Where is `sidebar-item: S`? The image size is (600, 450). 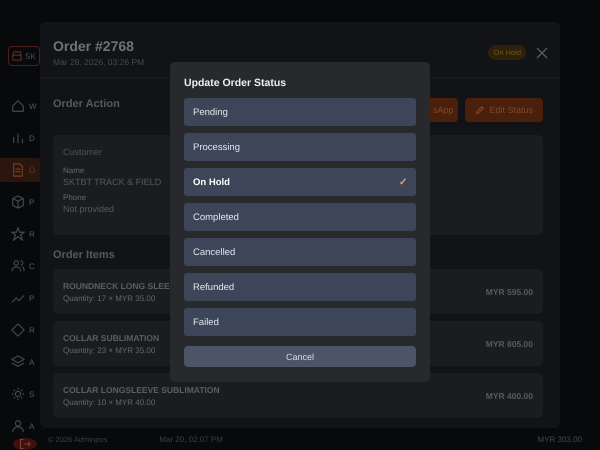
sidebar-item: S is located at coordinates (20, 394).